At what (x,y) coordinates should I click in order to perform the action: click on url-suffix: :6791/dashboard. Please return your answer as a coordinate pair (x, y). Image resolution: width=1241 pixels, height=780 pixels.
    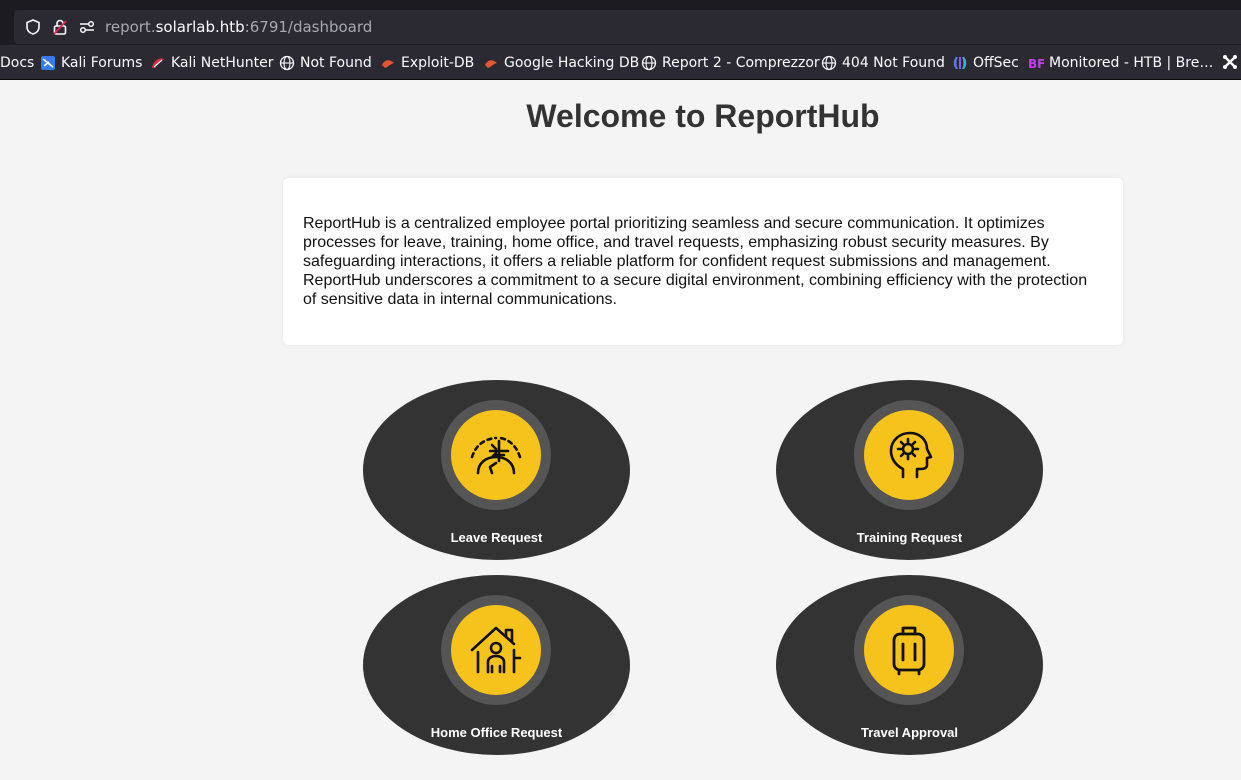
    Looking at the image, I should click on (308, 27).